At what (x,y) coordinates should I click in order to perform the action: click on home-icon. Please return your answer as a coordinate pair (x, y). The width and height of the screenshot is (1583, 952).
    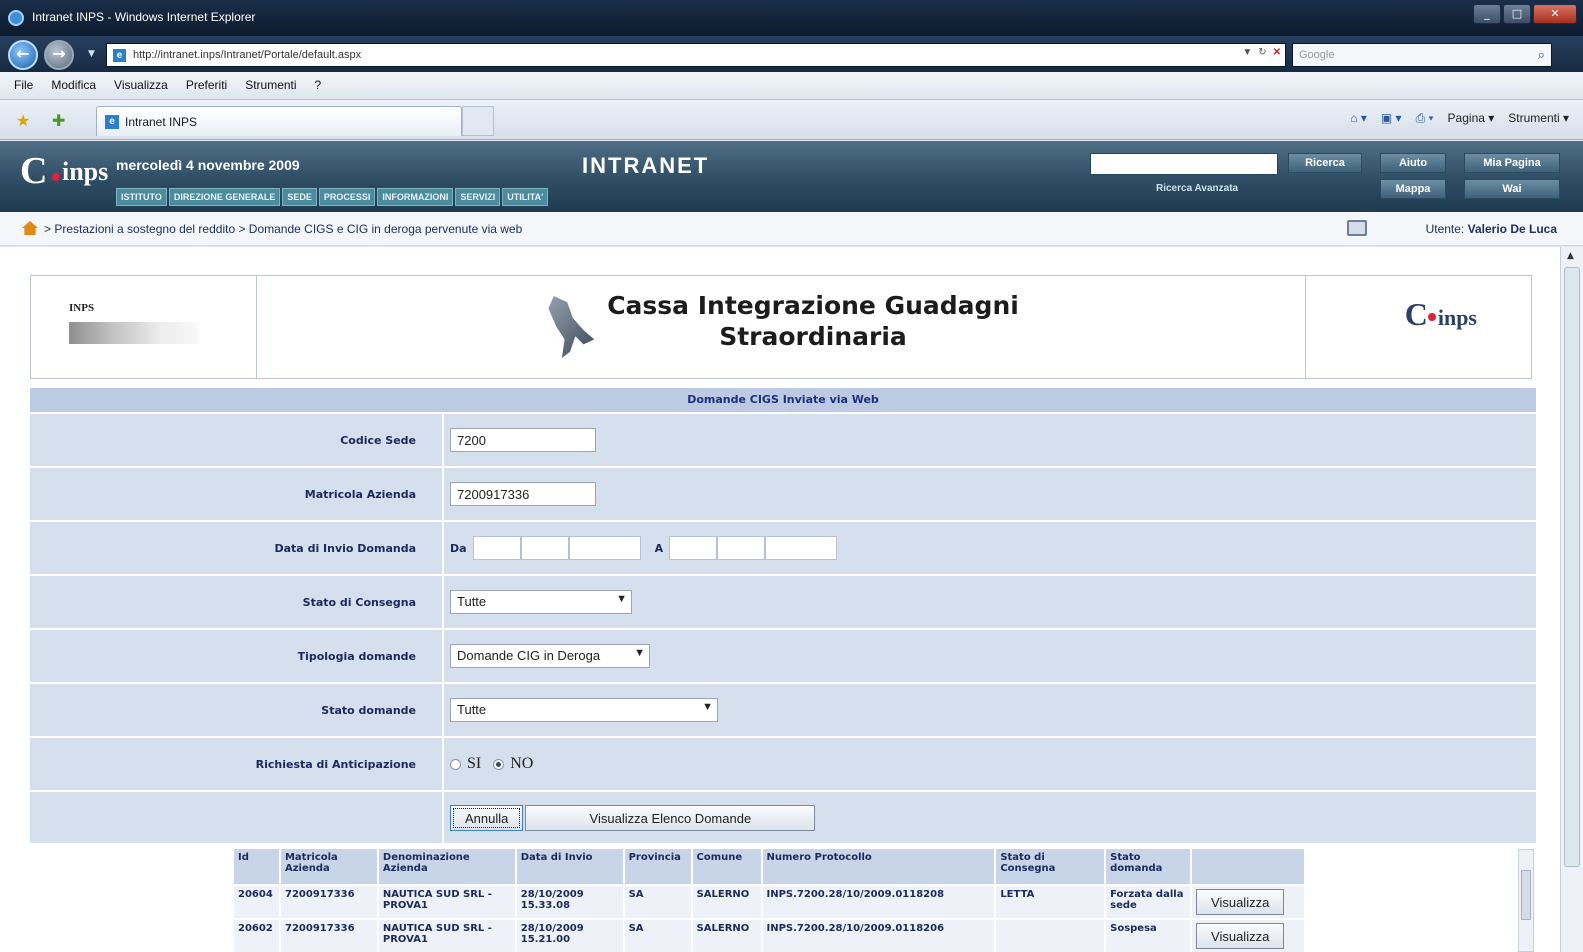
    Looking at the image, I should click on (30, 228).